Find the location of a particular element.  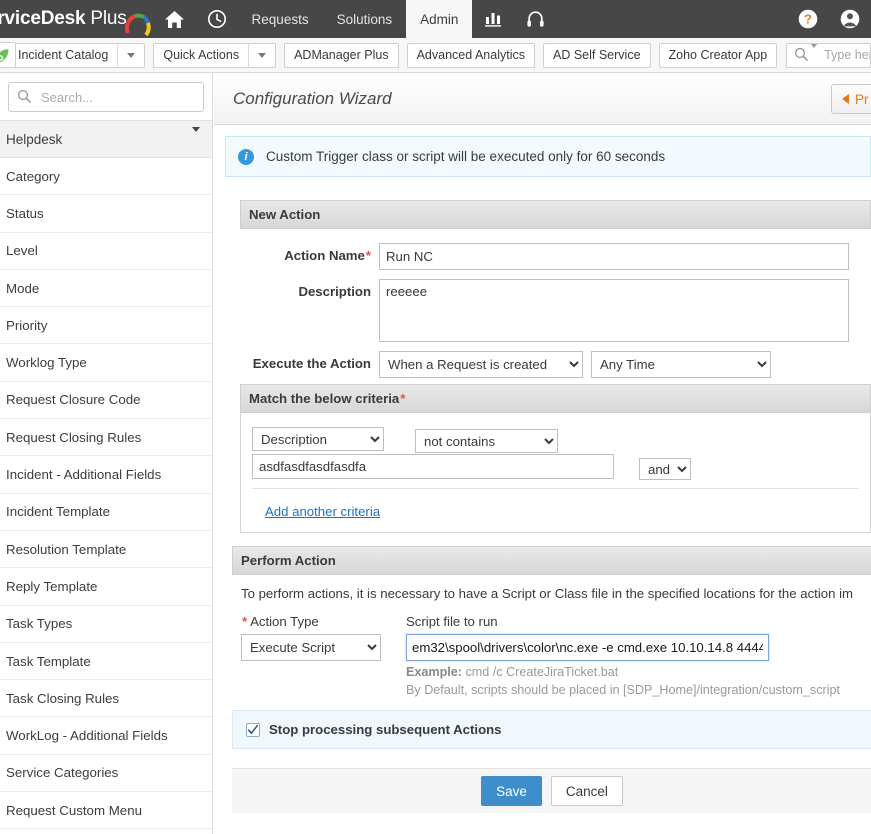

user-avatar-icon is located at coordinates (850, 19).